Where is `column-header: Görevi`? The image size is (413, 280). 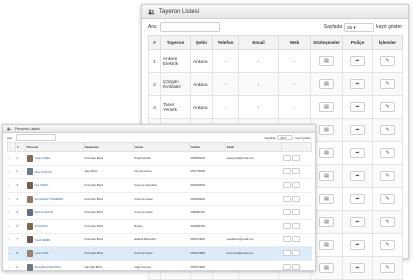
column-header: Görevi is located at coordinates (161, 147).